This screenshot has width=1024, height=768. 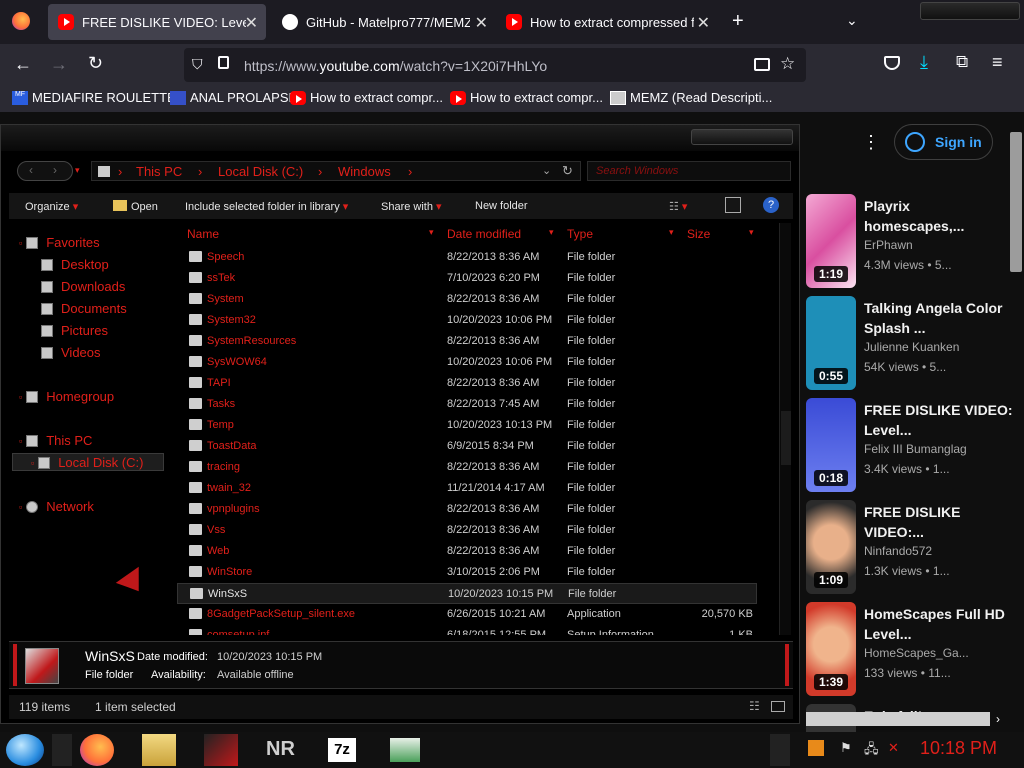 What do you see at coordinates (892, 63) in the screenshot?
I see `pocket-icon` at bounding box center [892, 63].